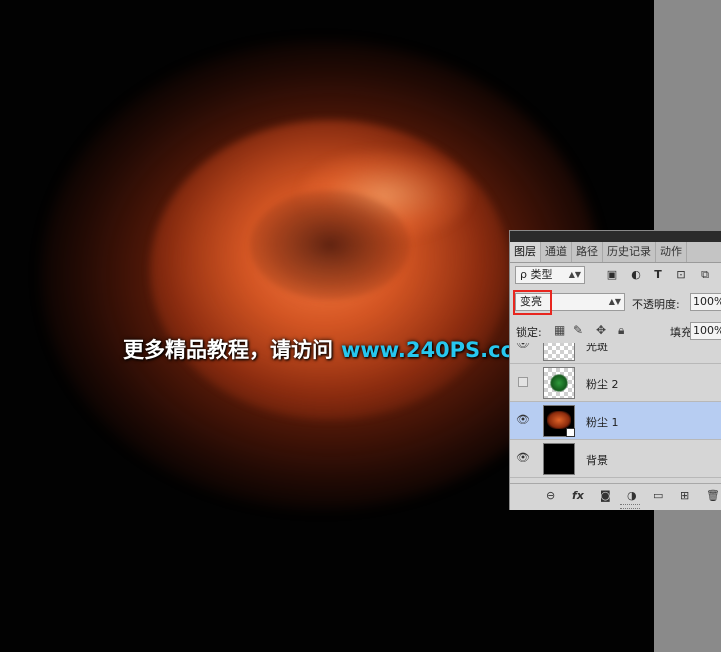 The image size is (721, 652). Describe the element at coordinates (578, 495) in the screenshot. I see `fx-icon: fx` at that location.